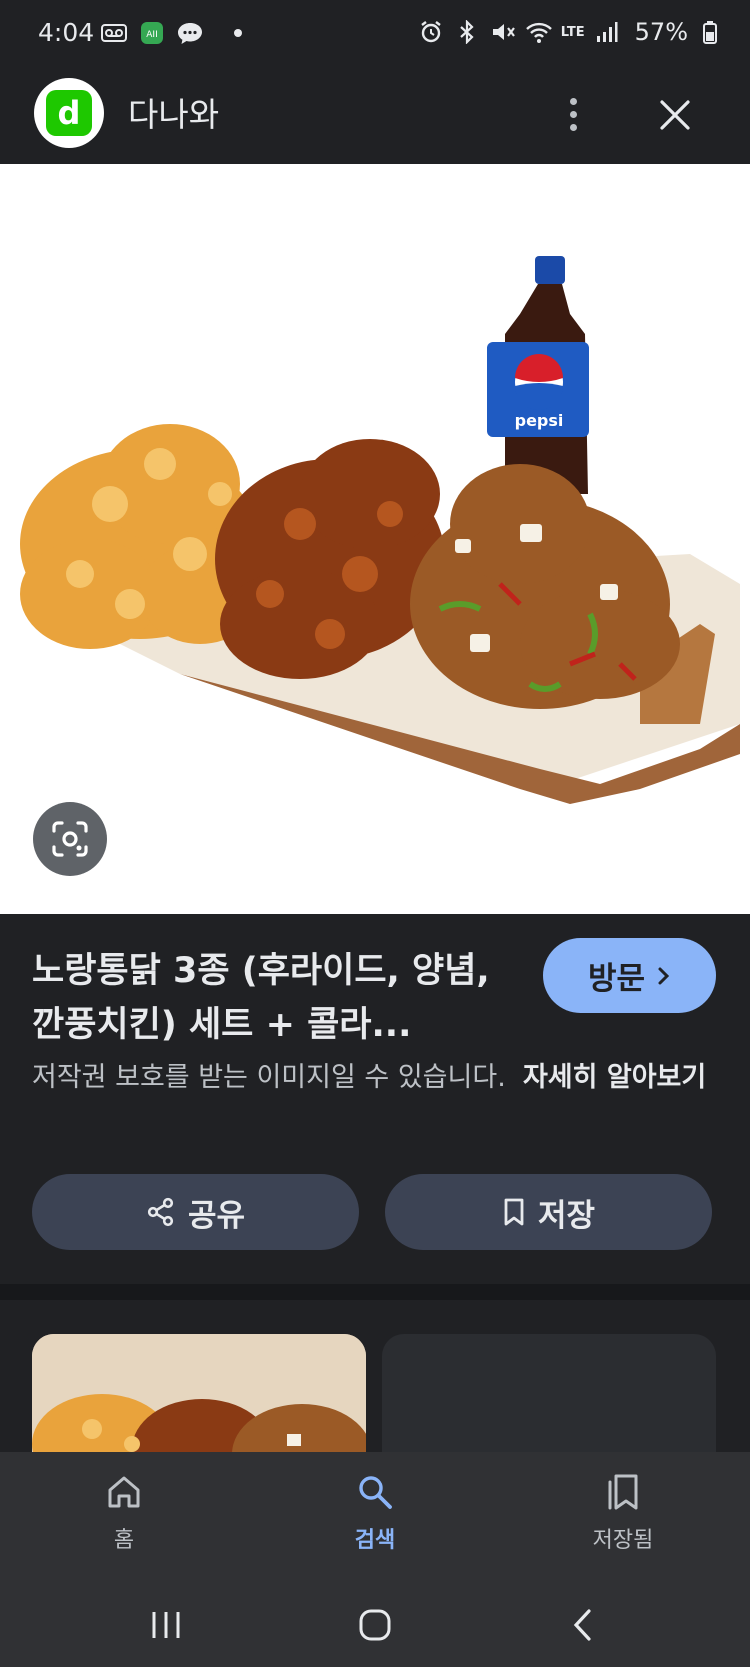 This screenshot has width=750, height=1667. I want to click on save-label: 저장, so click(566, 1215).